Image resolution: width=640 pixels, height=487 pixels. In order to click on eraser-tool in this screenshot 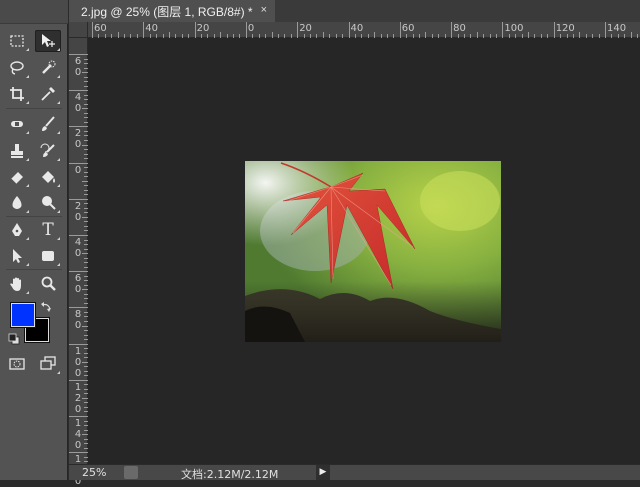, I will do `click(17, 177)`.